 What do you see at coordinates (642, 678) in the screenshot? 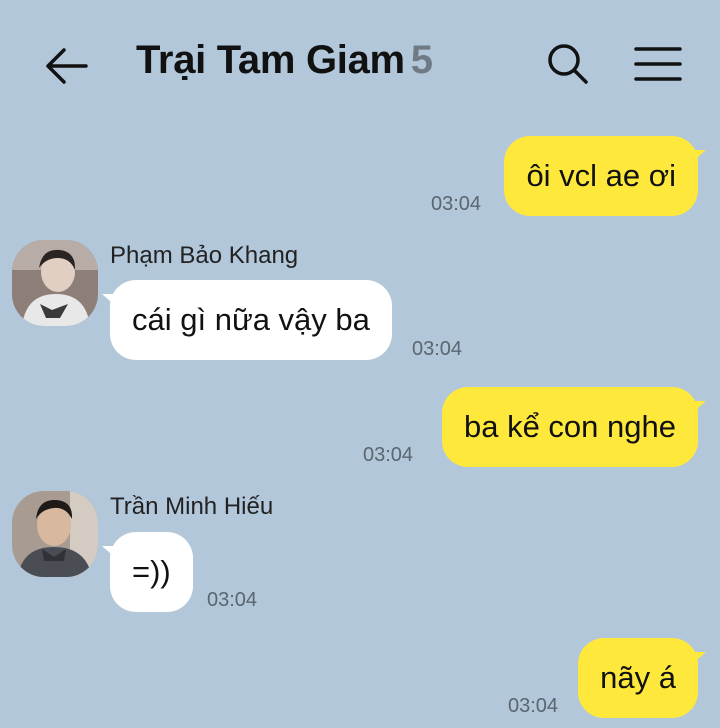
I see `message-bubble-mine: nãy á` at bounding box center [642, 678].